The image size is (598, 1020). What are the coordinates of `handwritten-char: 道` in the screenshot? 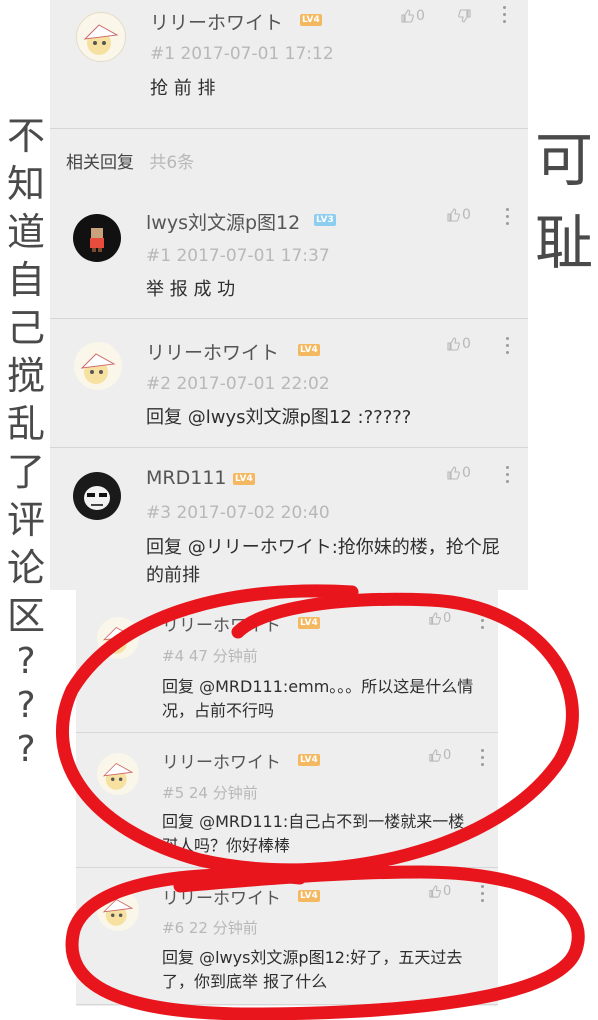 It's located at (25, 232).